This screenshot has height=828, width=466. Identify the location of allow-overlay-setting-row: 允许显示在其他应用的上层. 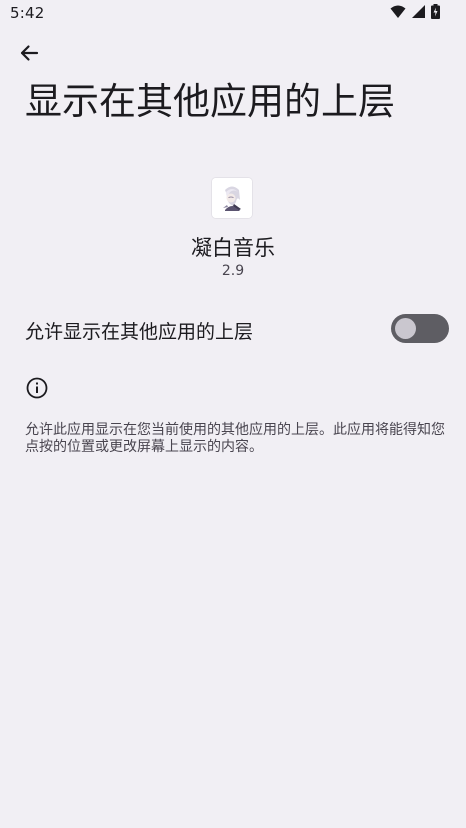
(233, 329).